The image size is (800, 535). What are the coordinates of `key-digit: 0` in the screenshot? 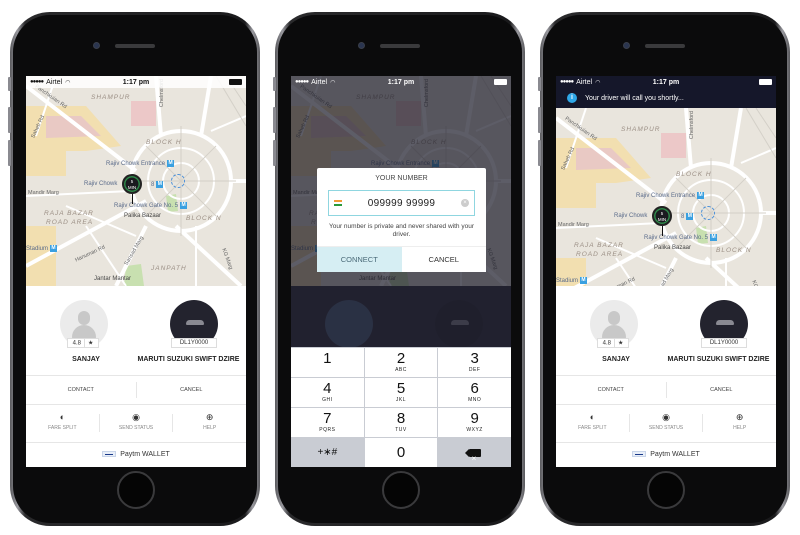 It's located at (401, 452).